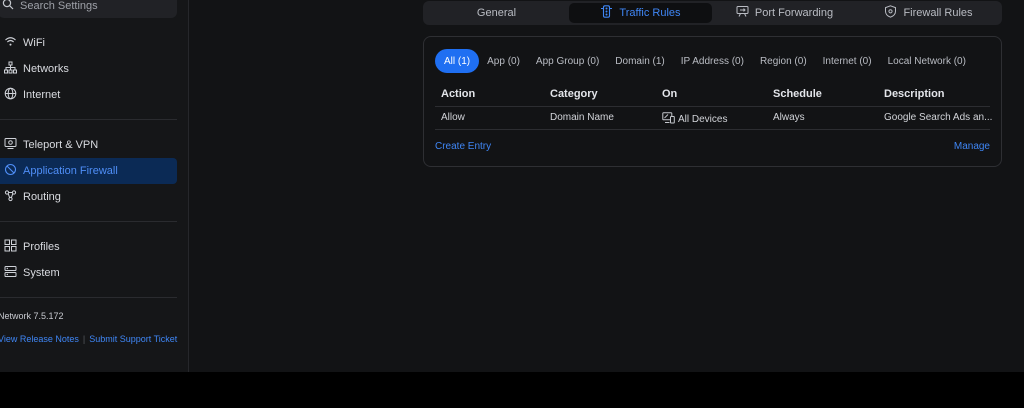 This screenshot has width=1024, height=408. What do you see at coordinates (10, 197) in the screenshot?
I see `routing-icon` at bounding box center [10, 197].